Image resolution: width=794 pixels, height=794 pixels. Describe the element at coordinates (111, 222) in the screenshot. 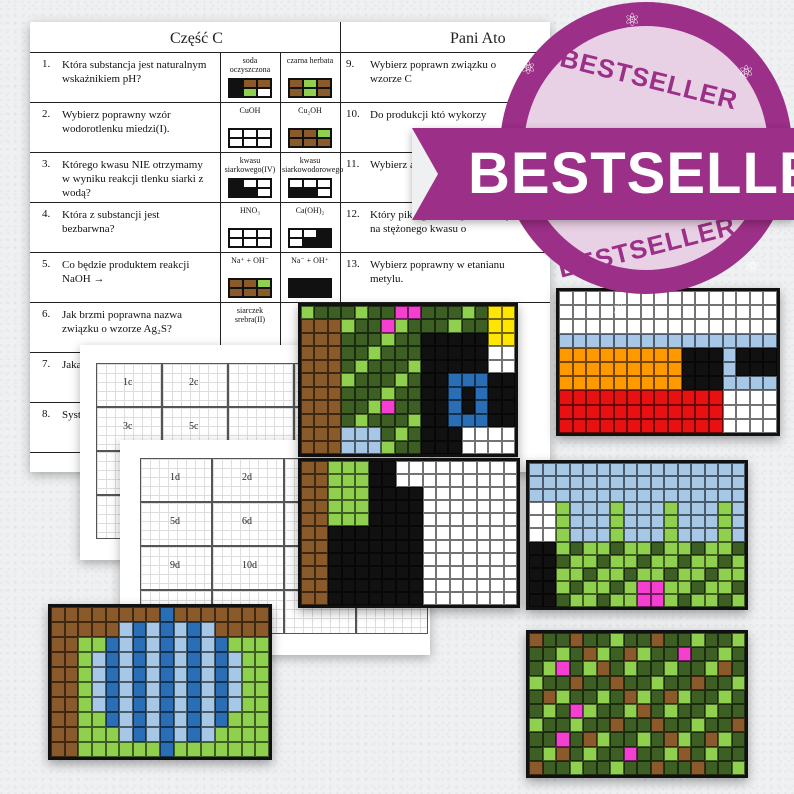

I see `question-text: Która z substancji jest bezbarwna?` at that location.